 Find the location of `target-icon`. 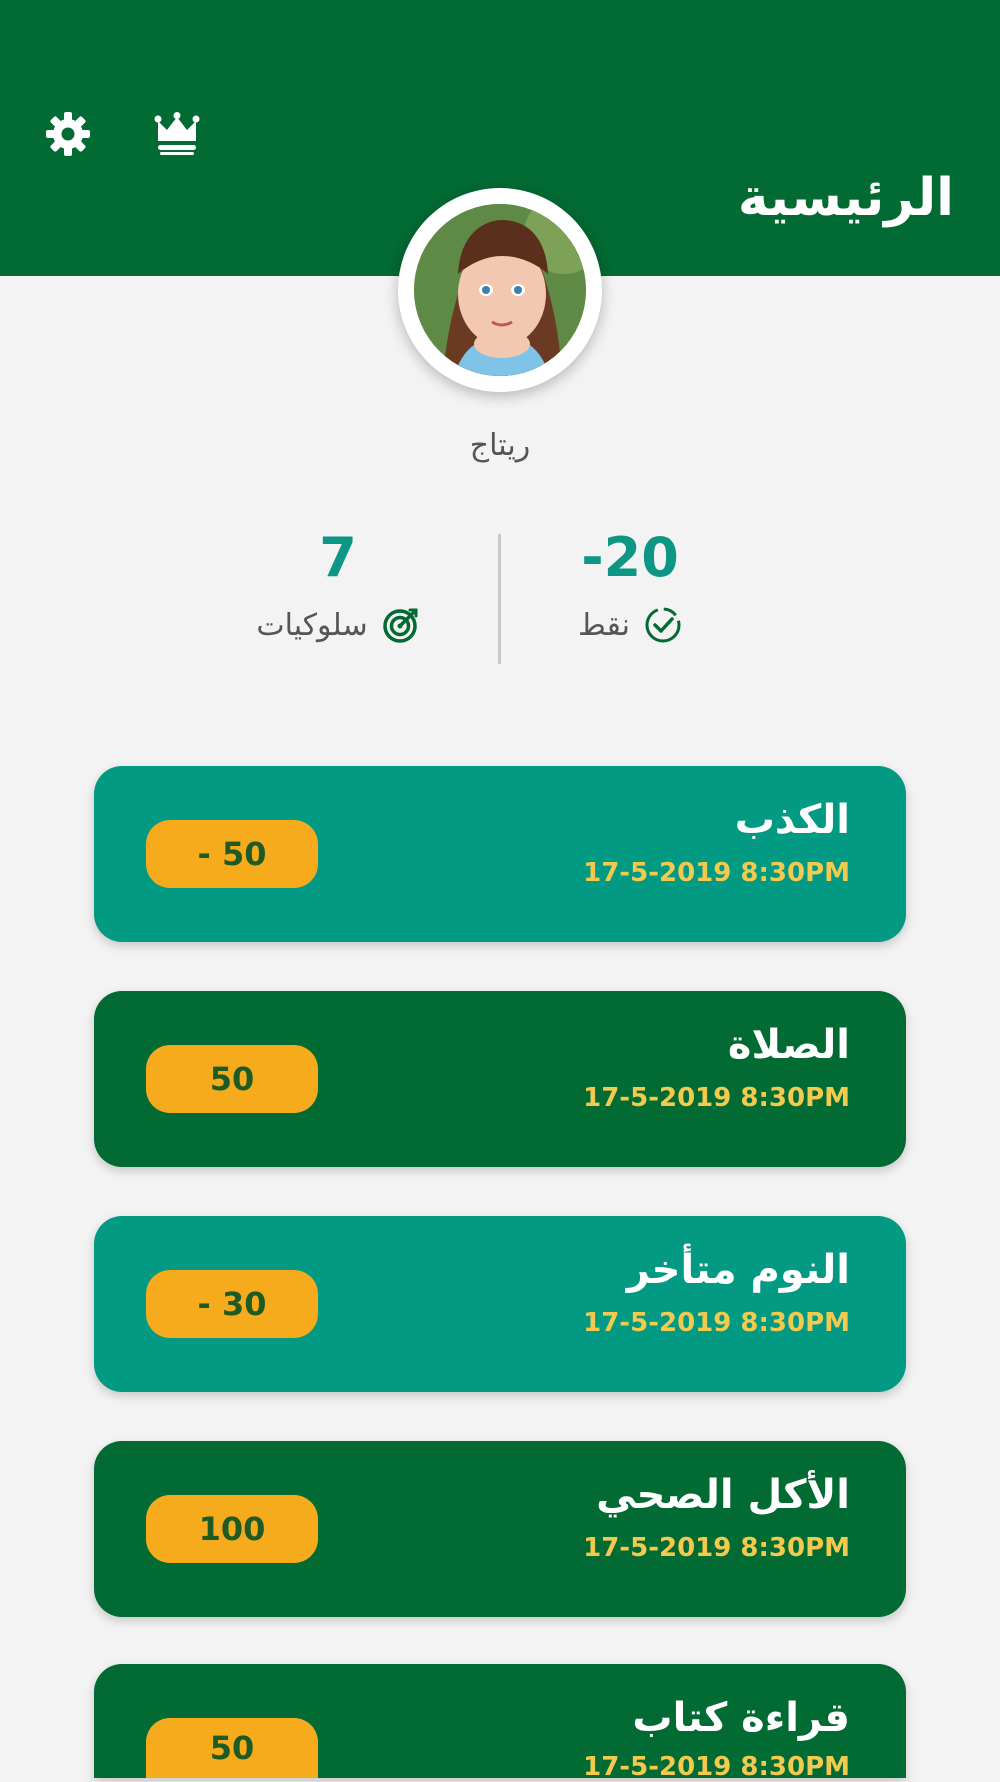

target-icon is located at coordinates (400, 625).